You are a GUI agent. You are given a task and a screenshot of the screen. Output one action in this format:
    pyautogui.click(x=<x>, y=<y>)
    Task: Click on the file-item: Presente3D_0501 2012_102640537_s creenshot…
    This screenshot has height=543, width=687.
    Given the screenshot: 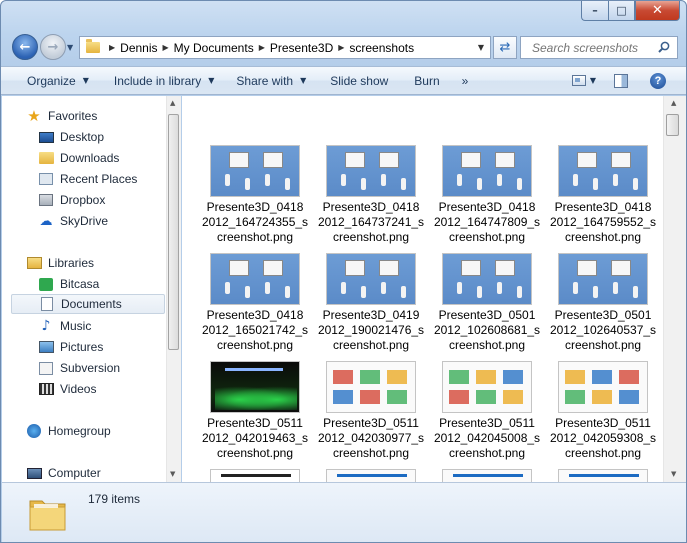 What is the action you would take?
    pyautogui.click(x=603, y=303)
    